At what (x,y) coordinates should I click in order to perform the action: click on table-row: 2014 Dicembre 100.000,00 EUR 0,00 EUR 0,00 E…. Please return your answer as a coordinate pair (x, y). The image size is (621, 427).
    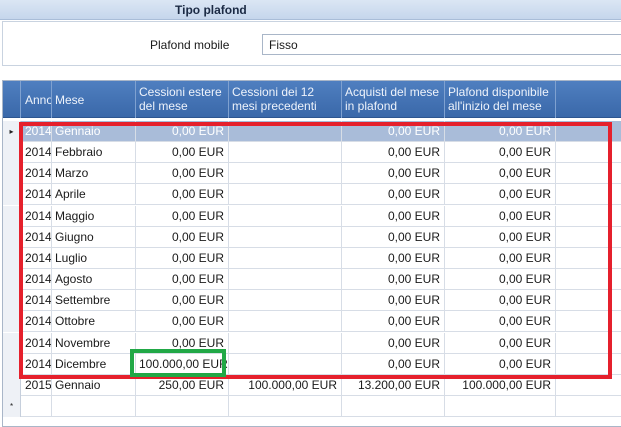
    Looking at the image, I should click on (312, 364).